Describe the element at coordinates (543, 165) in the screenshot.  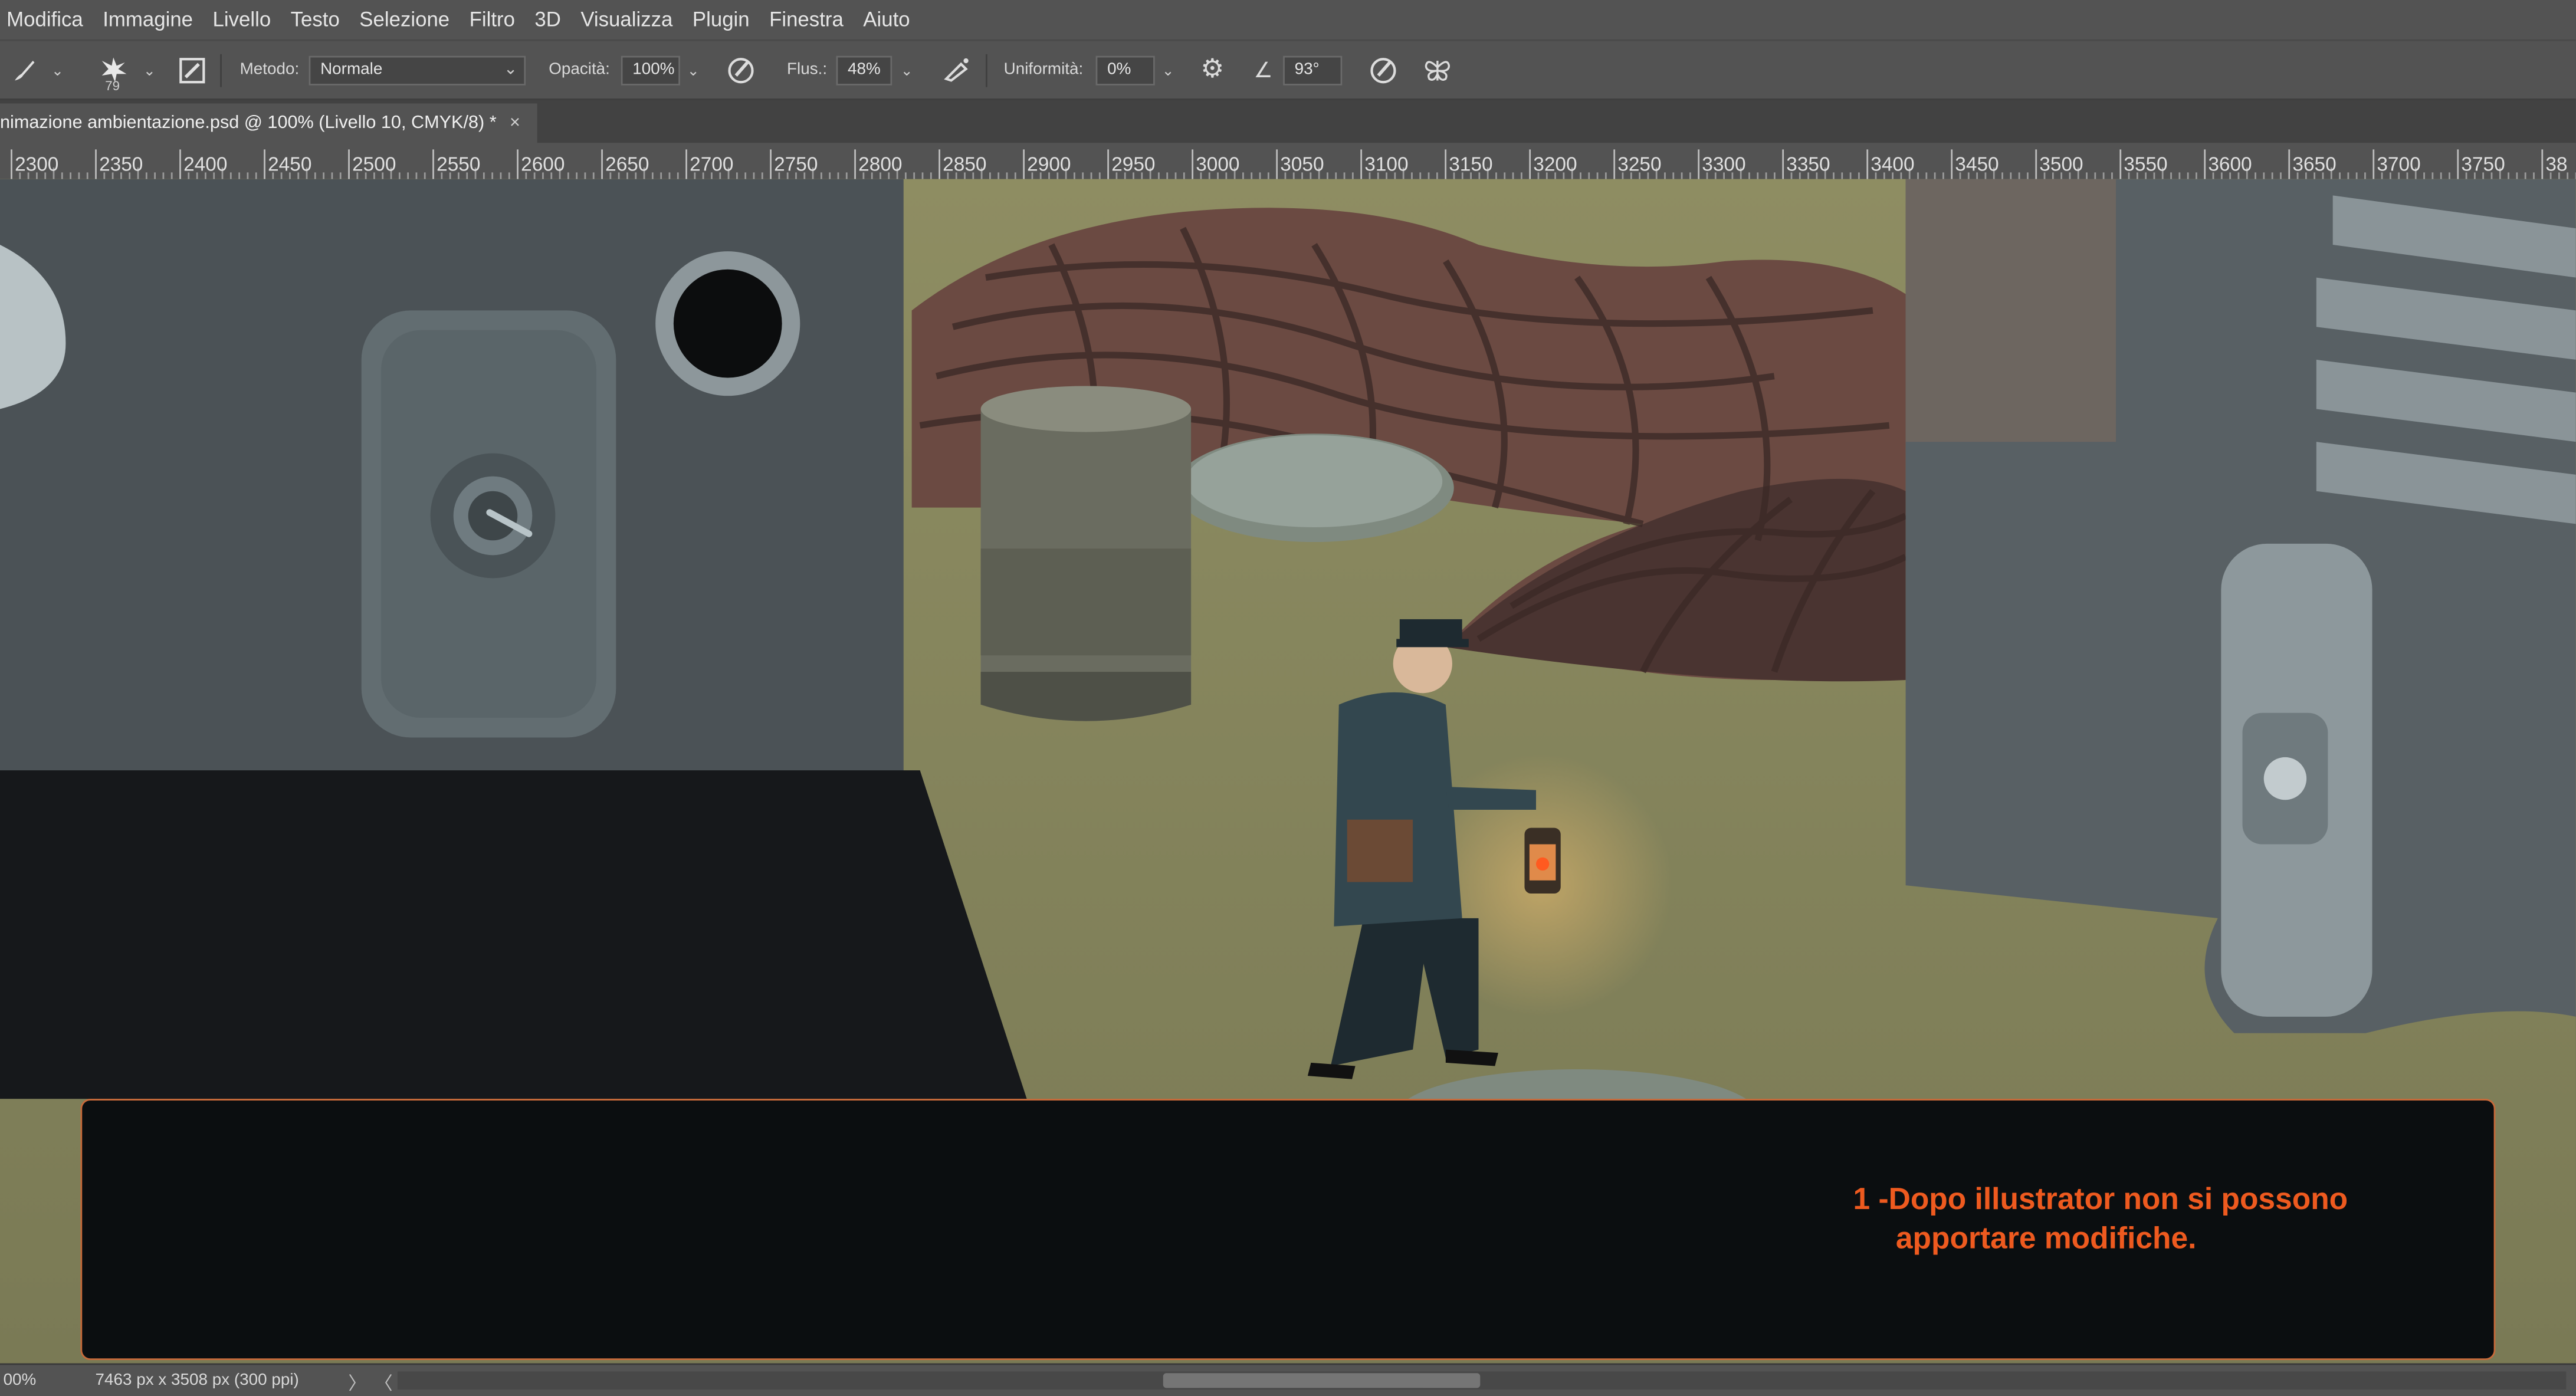
I see `ruler-label: 2600` at that location.